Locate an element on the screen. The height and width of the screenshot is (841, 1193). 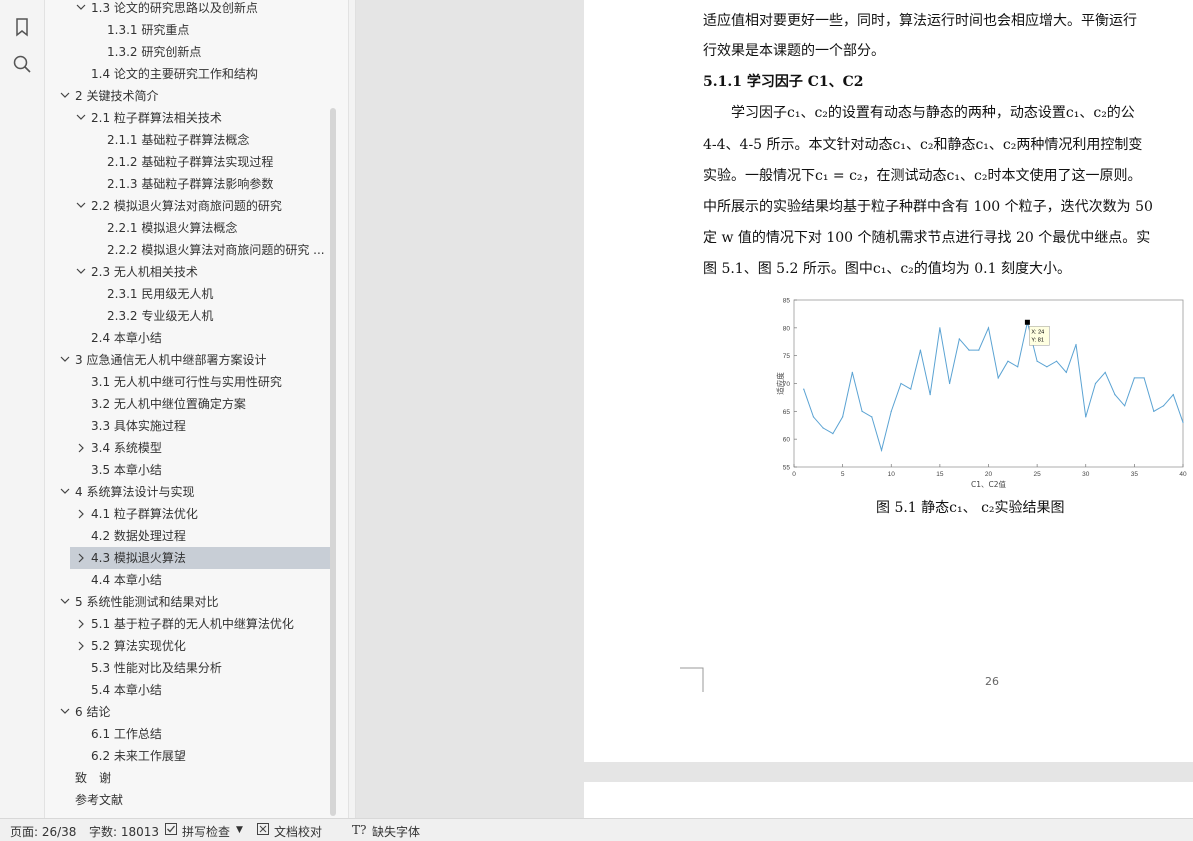
toc-item: 1.3.2 研究创新点 is located at coordinates (187, 52).